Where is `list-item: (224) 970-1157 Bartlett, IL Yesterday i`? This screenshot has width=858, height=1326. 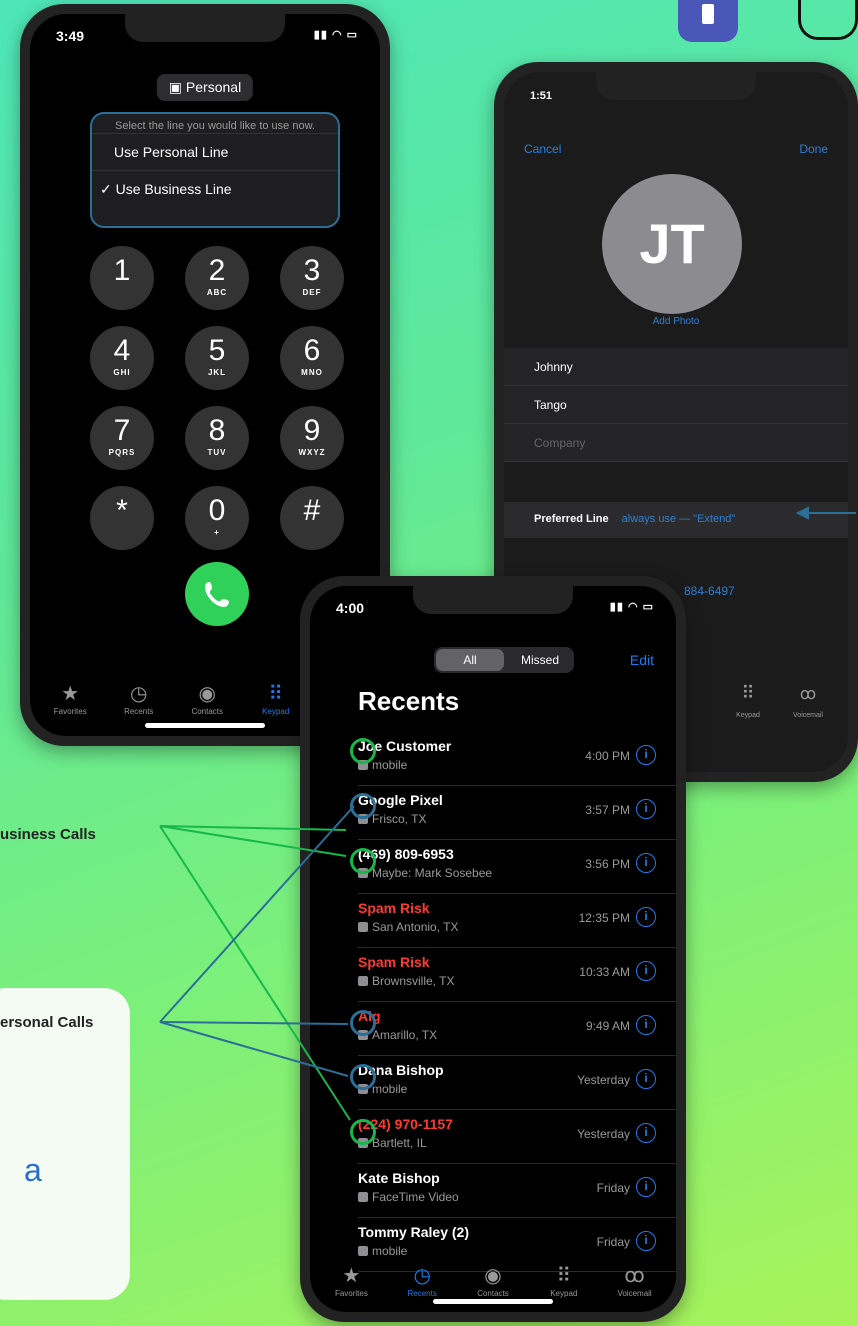 list-item: (224) 970-1157 Bartlett, IL Yesterday i is located at coordinates (517, 1137).